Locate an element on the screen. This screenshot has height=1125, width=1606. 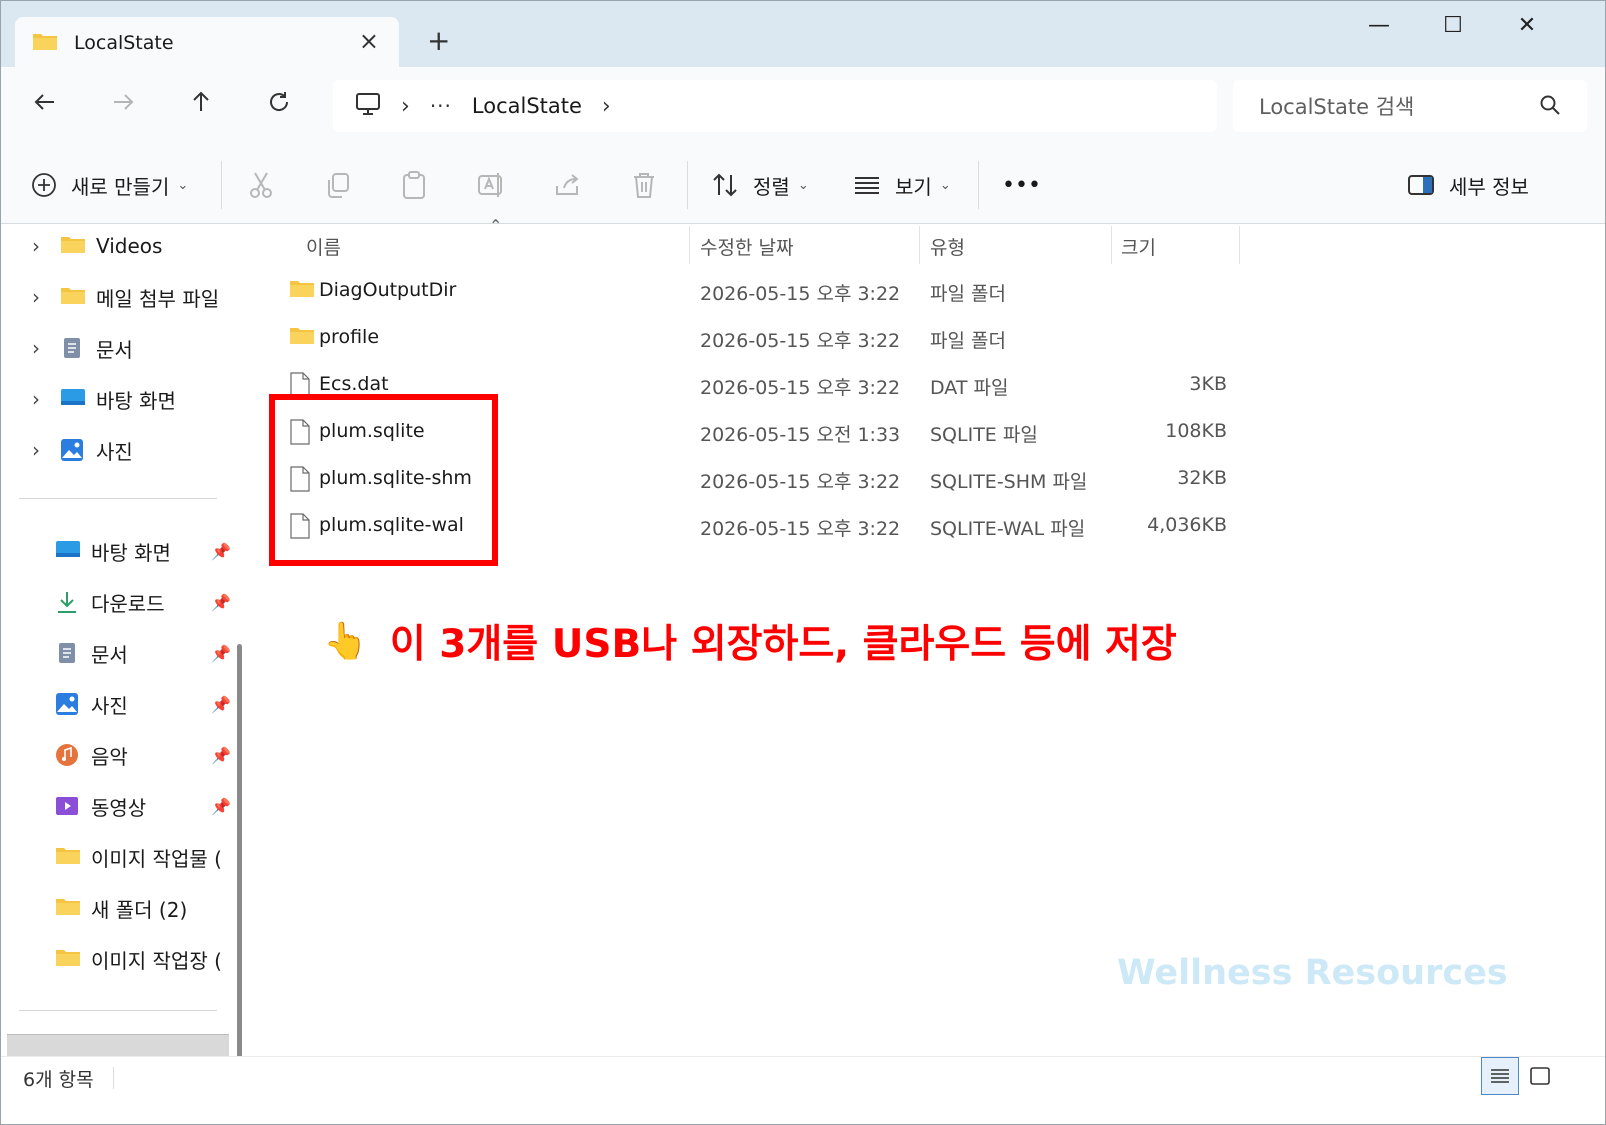
details-pane-button: 세부 정보 is located at coordinates (1468, 185).